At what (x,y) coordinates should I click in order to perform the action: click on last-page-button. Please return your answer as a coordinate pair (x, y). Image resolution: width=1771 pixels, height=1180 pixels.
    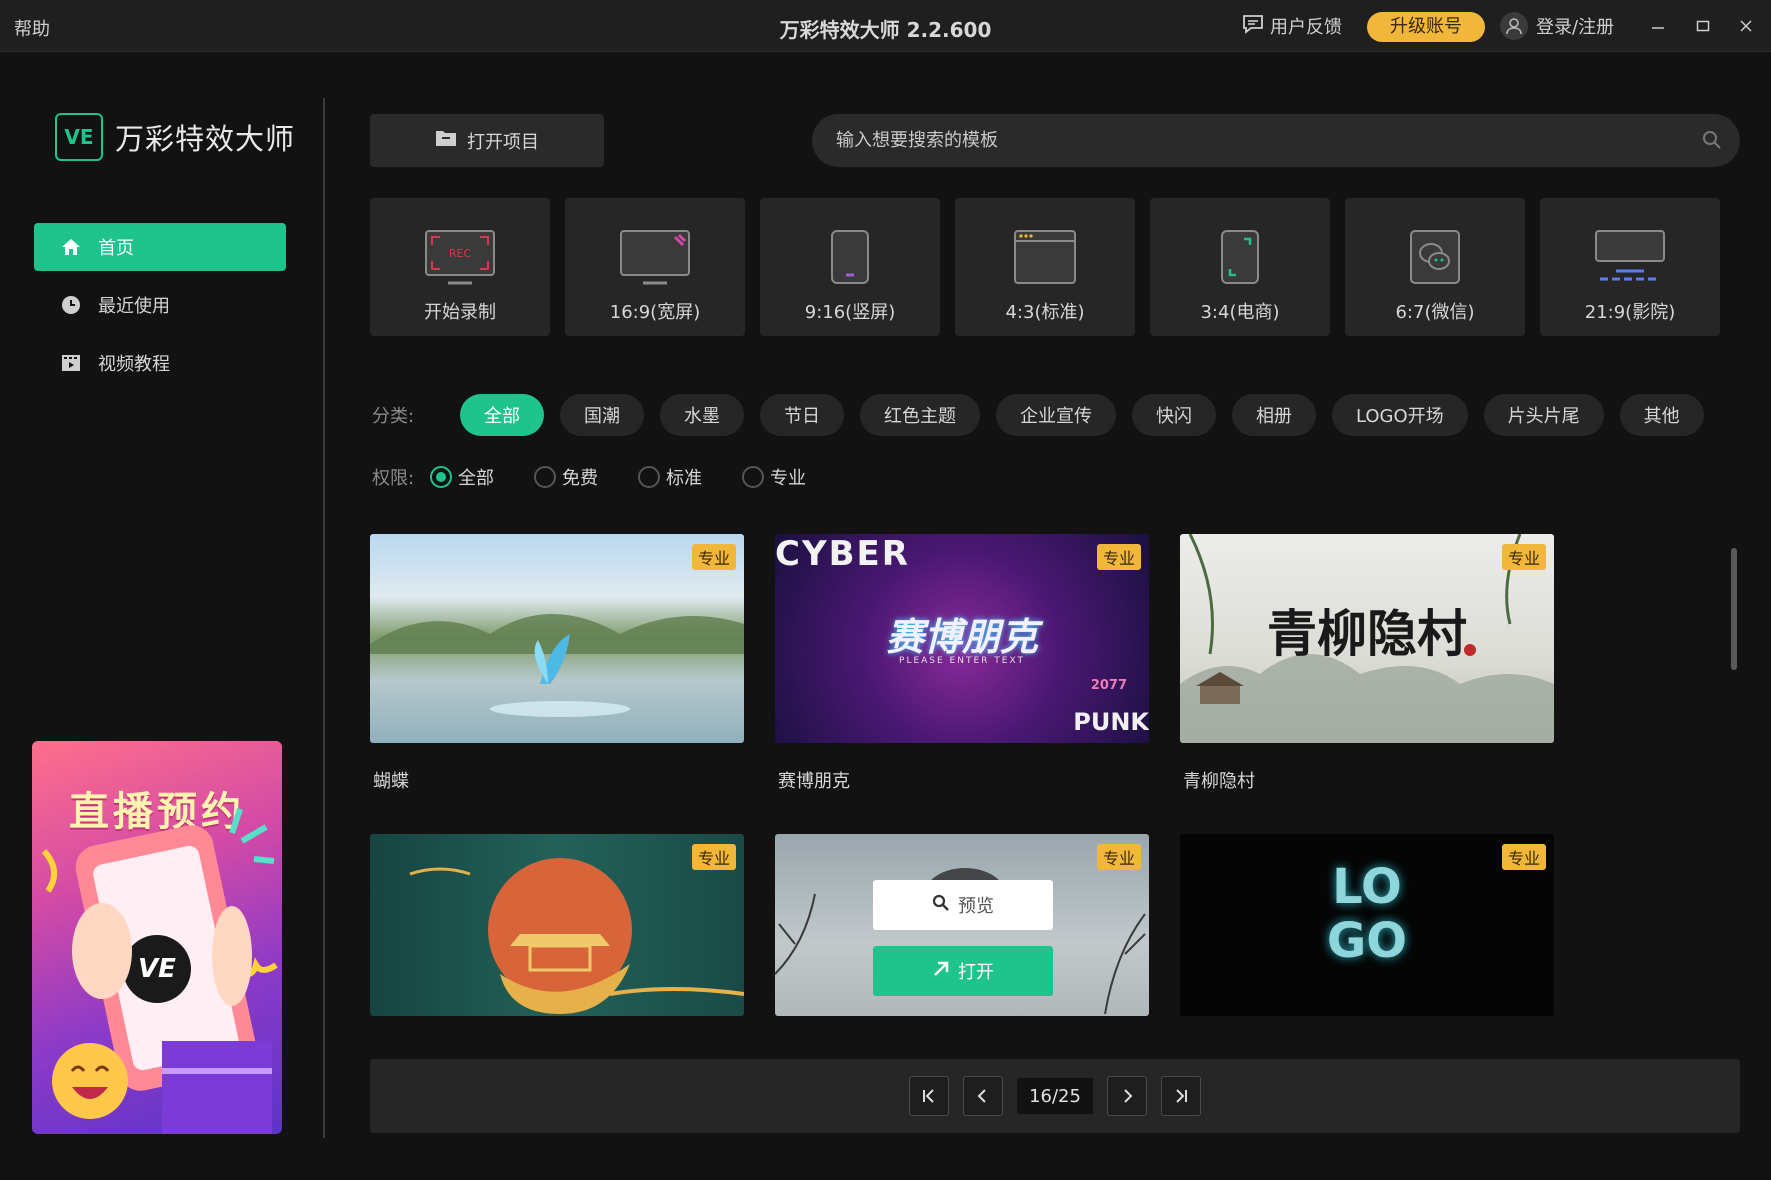
    Looking at the image, I should click on (1181, 1096).